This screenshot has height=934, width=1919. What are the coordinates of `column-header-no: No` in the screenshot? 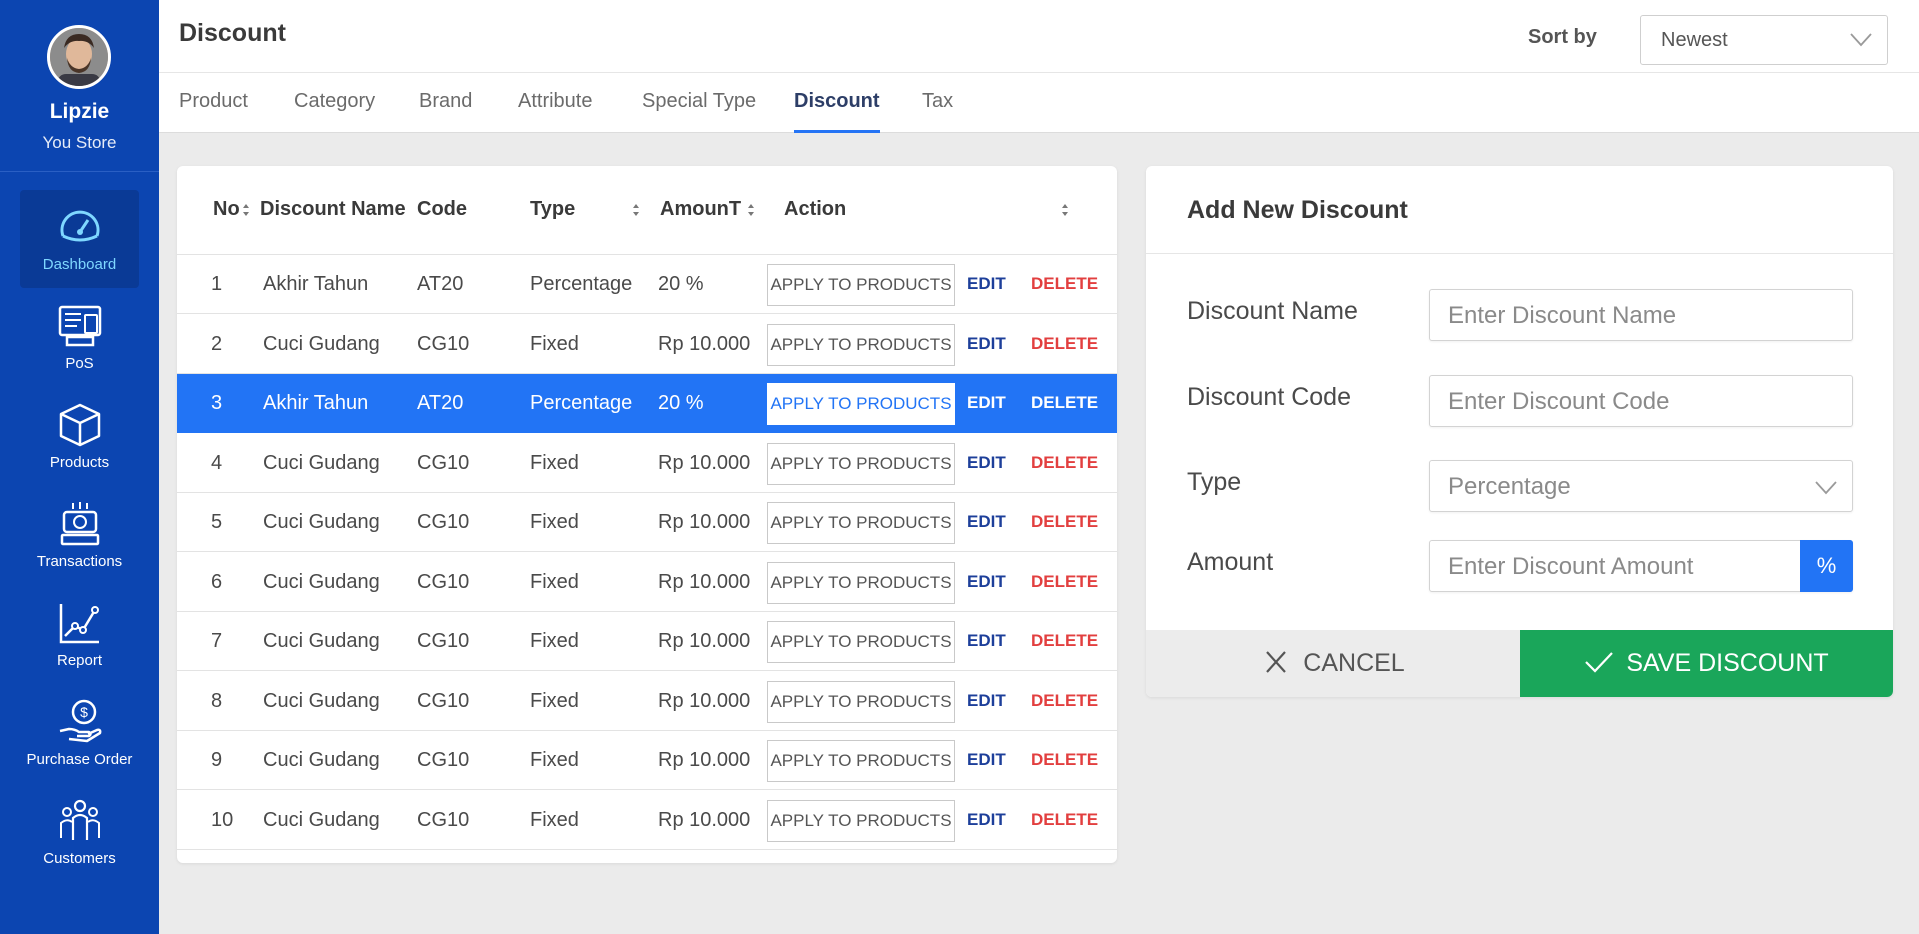 It's located at (226, 209).